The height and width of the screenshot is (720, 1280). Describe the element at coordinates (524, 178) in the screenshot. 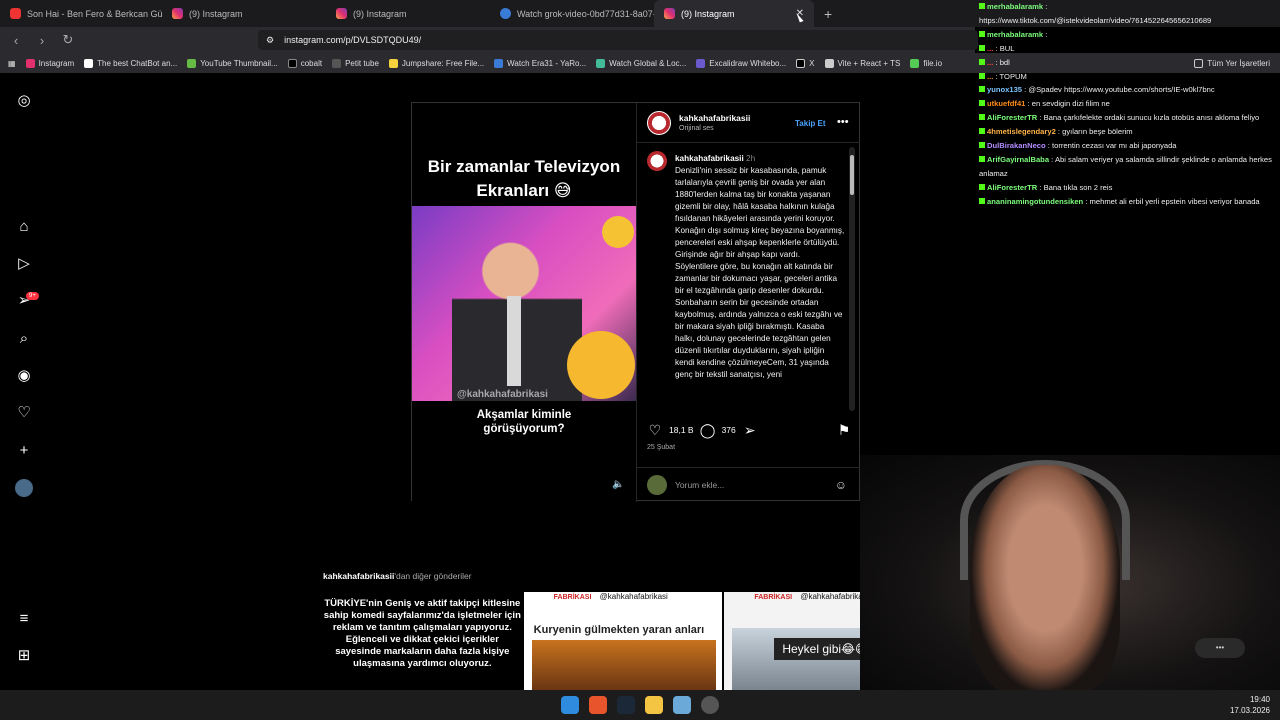

I see `video-title: Bir zamanlar Televizyon Ekranları 😅` at that location.